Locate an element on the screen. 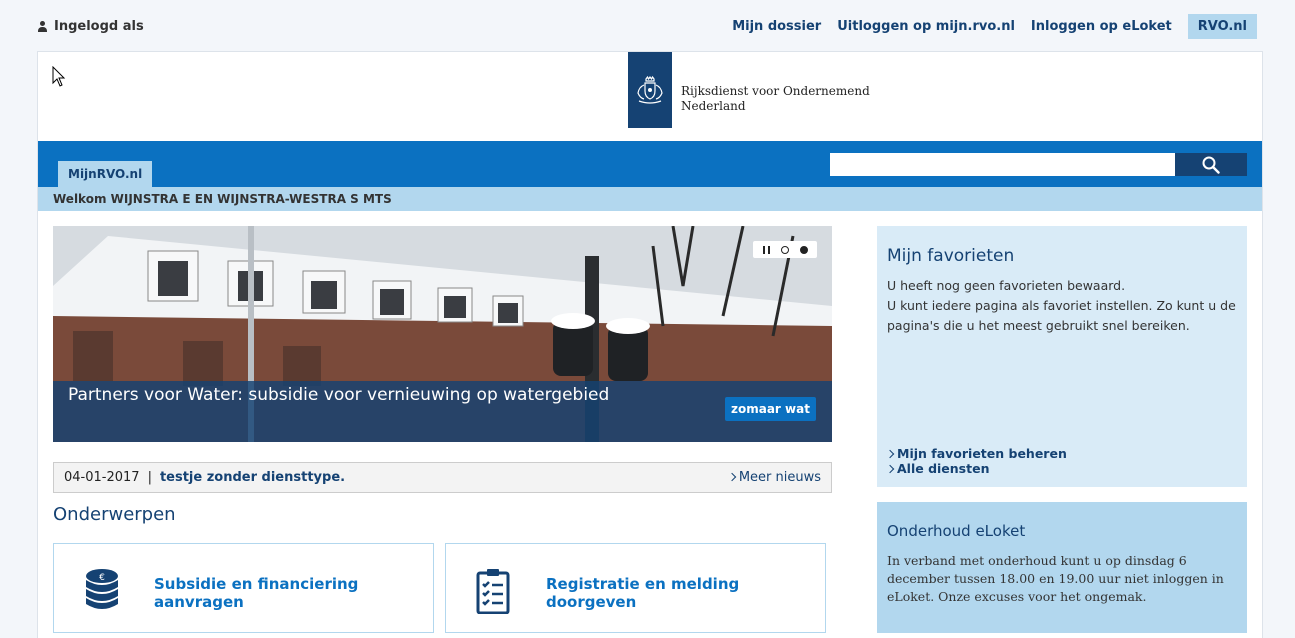 This screenshot has width=1295, height=638. logged-in-text: Ingelogd als is located at coordinates (99, 26).